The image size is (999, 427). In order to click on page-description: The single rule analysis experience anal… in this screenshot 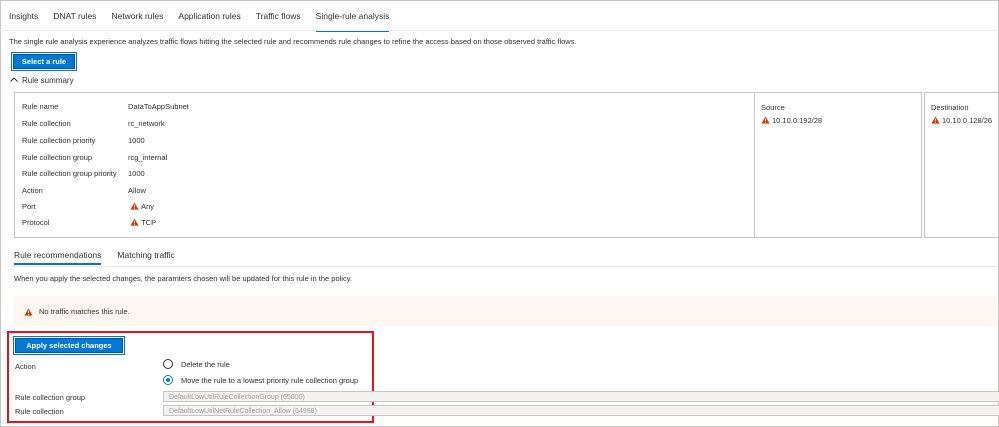, I will do `click(293, 41)`.